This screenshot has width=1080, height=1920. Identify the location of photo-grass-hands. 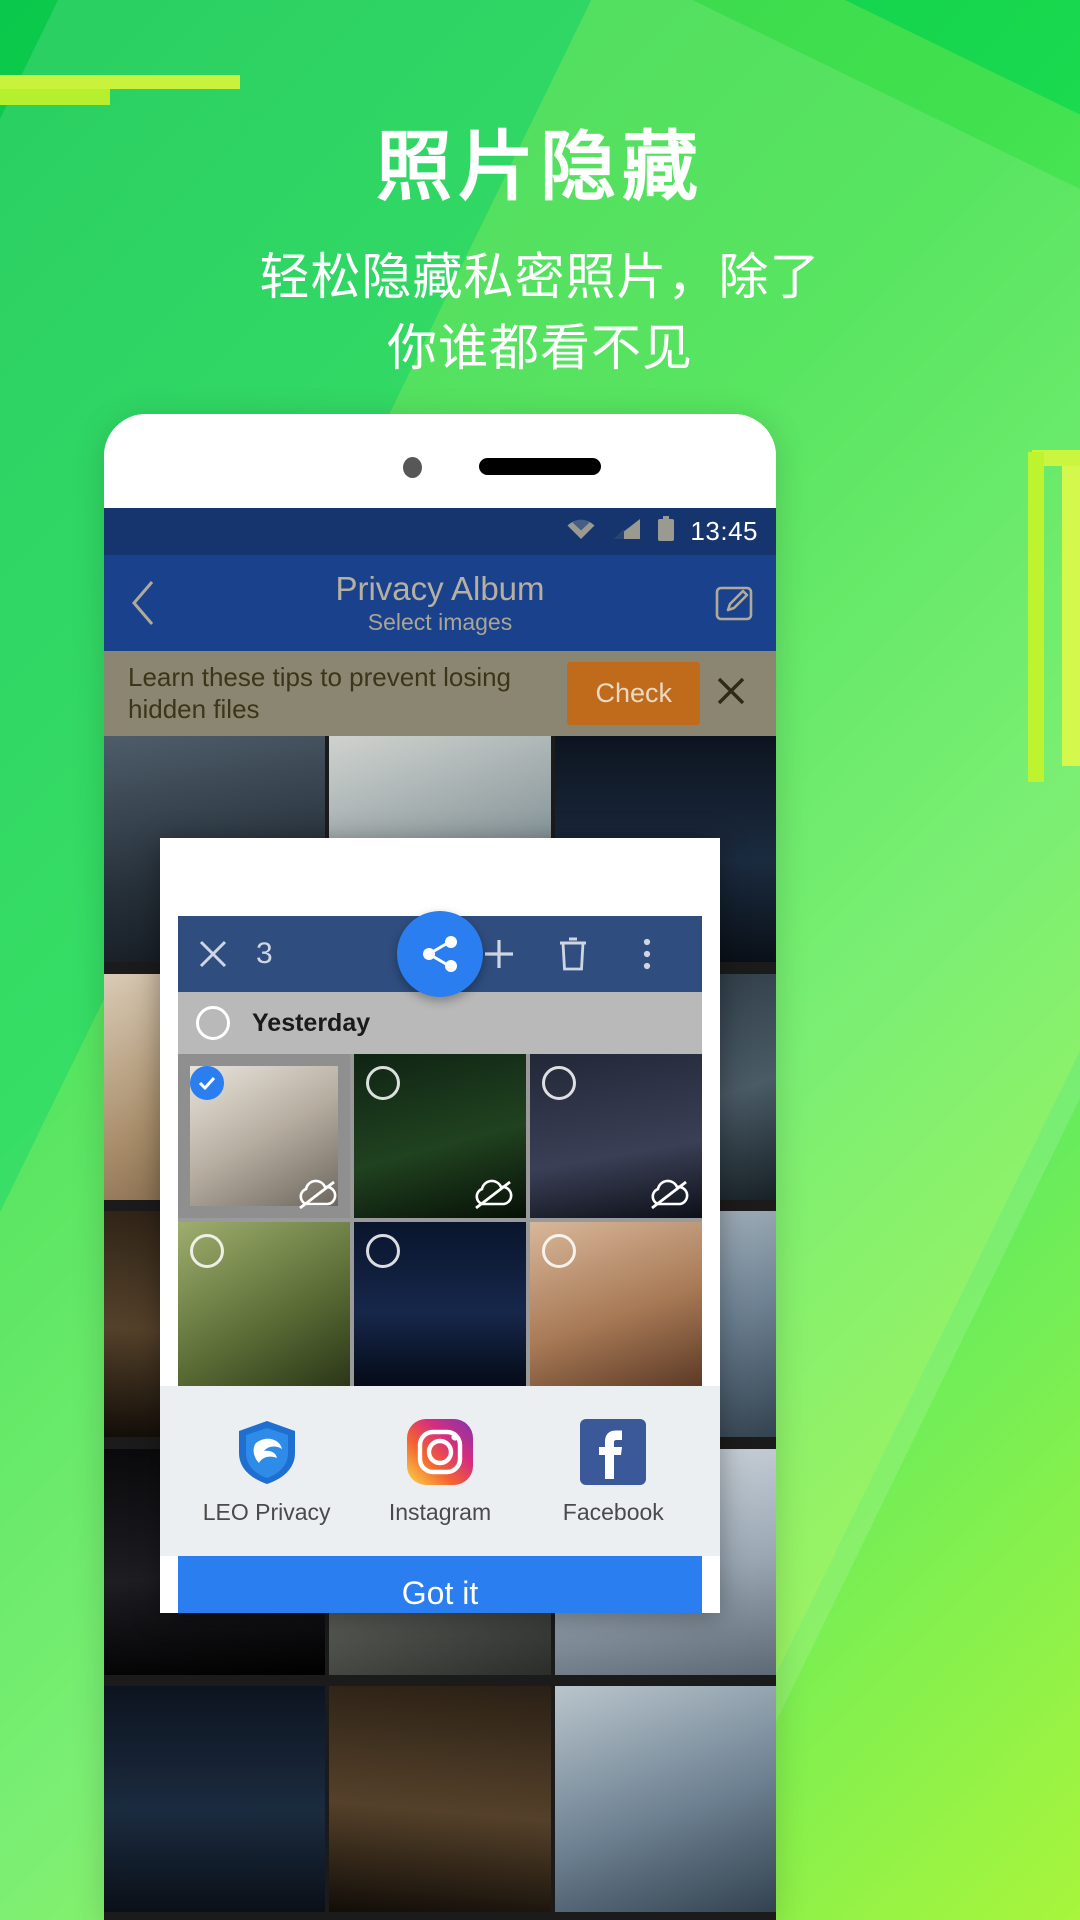
(264, 1304).